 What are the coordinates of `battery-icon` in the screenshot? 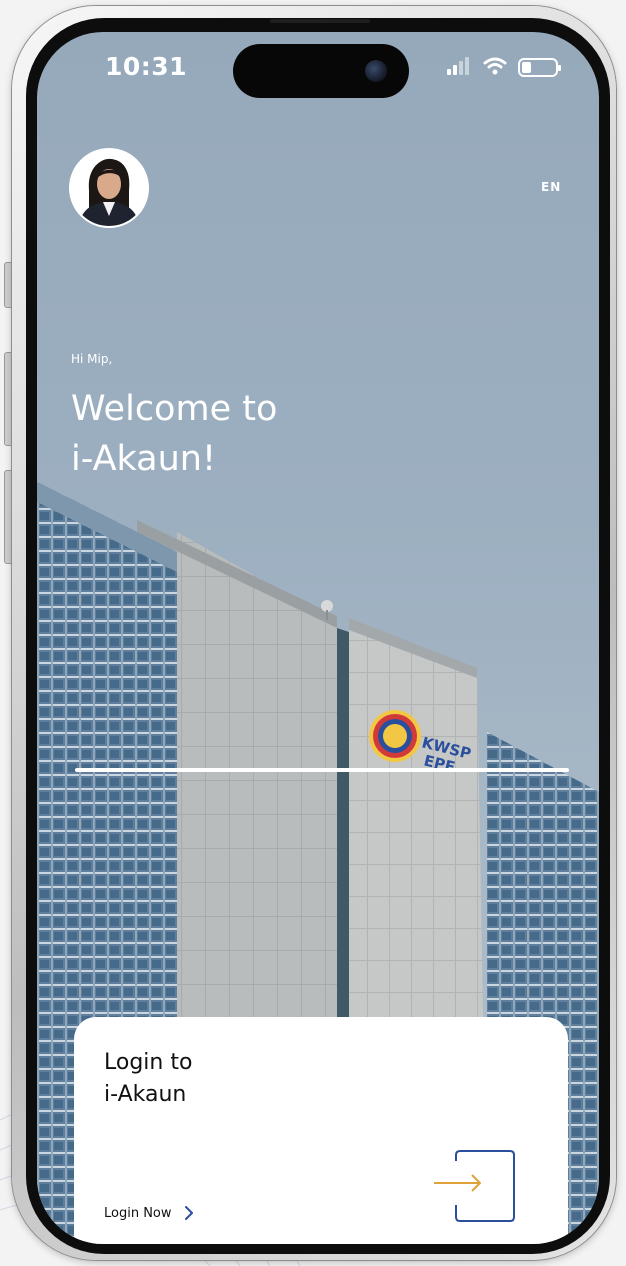 It's located at (539, 67).